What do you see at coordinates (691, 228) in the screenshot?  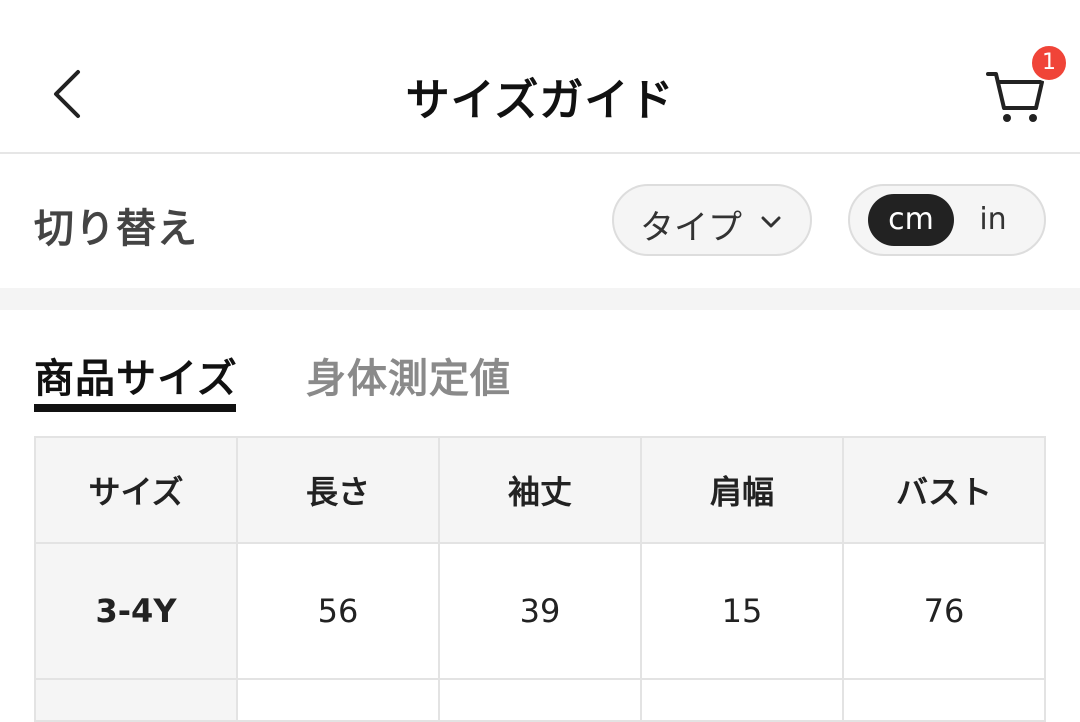 I see `type-dropdown-label: タイプ` at bounding box center [691, 228].